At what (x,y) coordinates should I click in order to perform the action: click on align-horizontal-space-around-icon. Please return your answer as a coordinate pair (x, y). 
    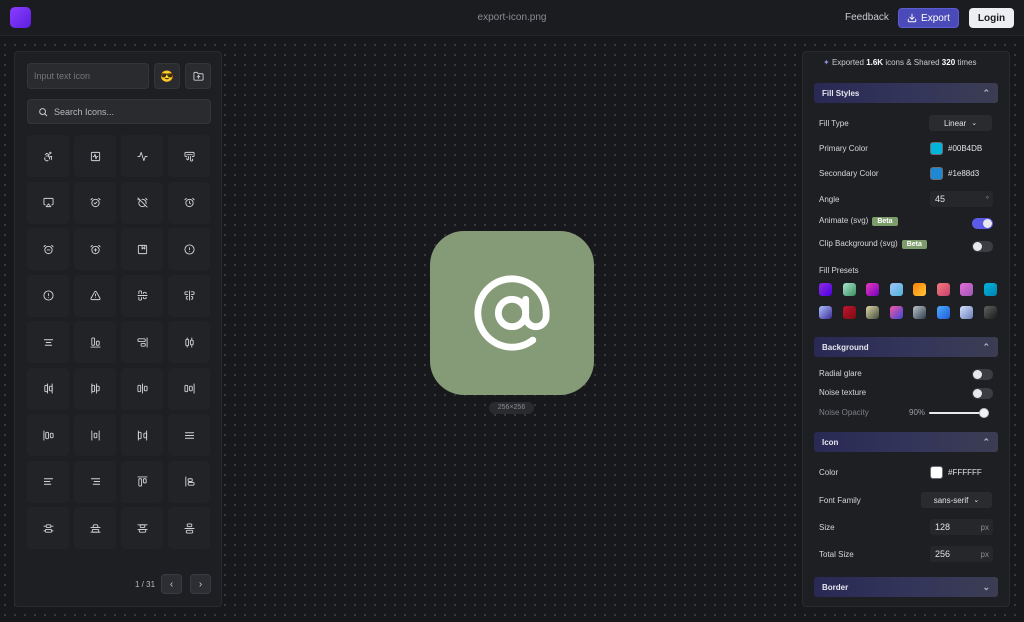
    Looking at the image, I should click on (95, 435).